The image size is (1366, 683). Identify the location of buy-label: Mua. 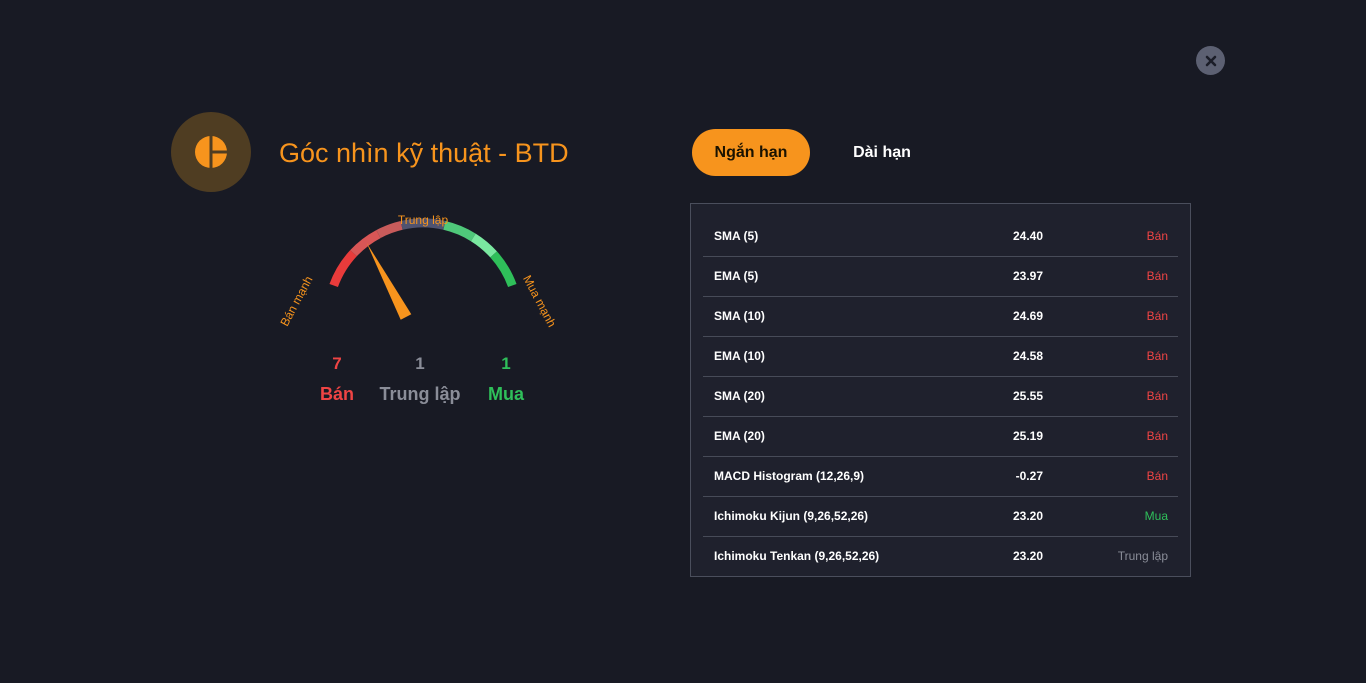
(506, 394).